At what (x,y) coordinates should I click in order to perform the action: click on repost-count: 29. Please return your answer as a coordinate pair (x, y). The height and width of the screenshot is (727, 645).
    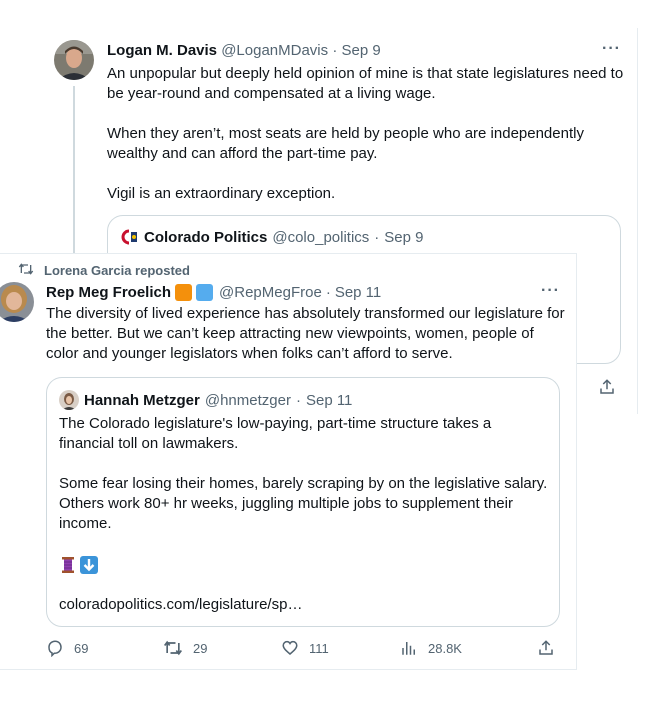
    Looking at the image, I should click on (200, 648).